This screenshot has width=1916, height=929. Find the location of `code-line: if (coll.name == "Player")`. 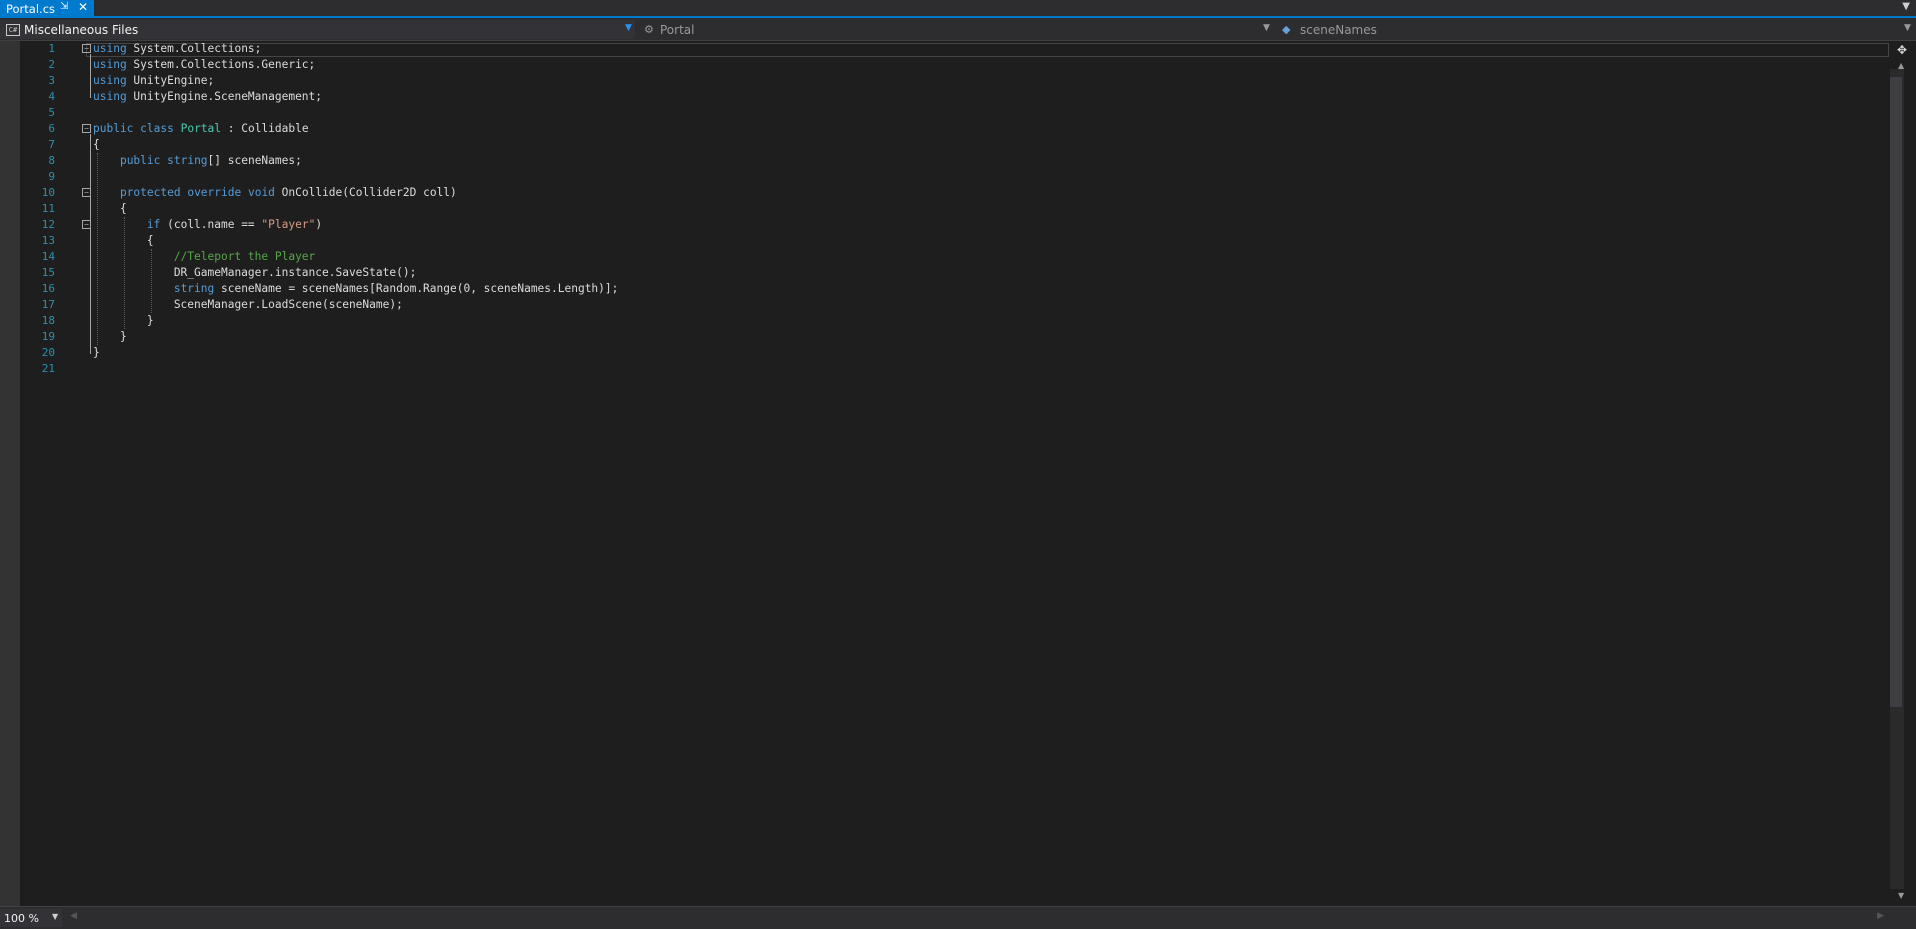

code-line: if (coll.name == "Player") is located at coordinates (207, 225).